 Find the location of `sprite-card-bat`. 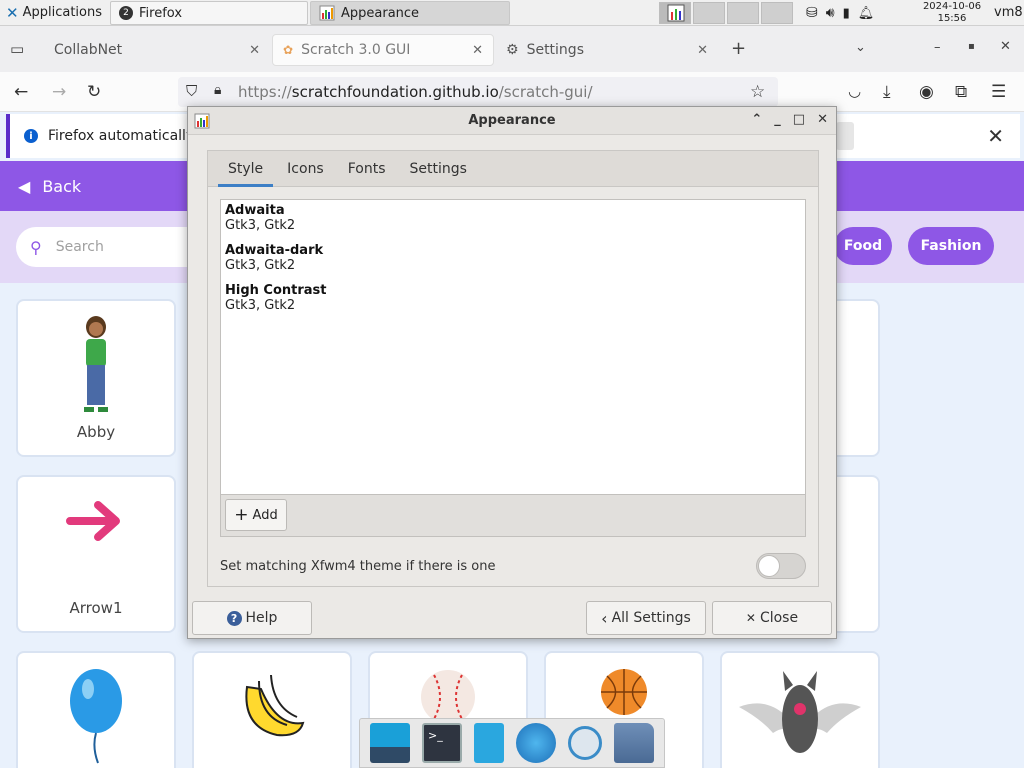

sprite-card-bat is located at coordinates (800, 709).